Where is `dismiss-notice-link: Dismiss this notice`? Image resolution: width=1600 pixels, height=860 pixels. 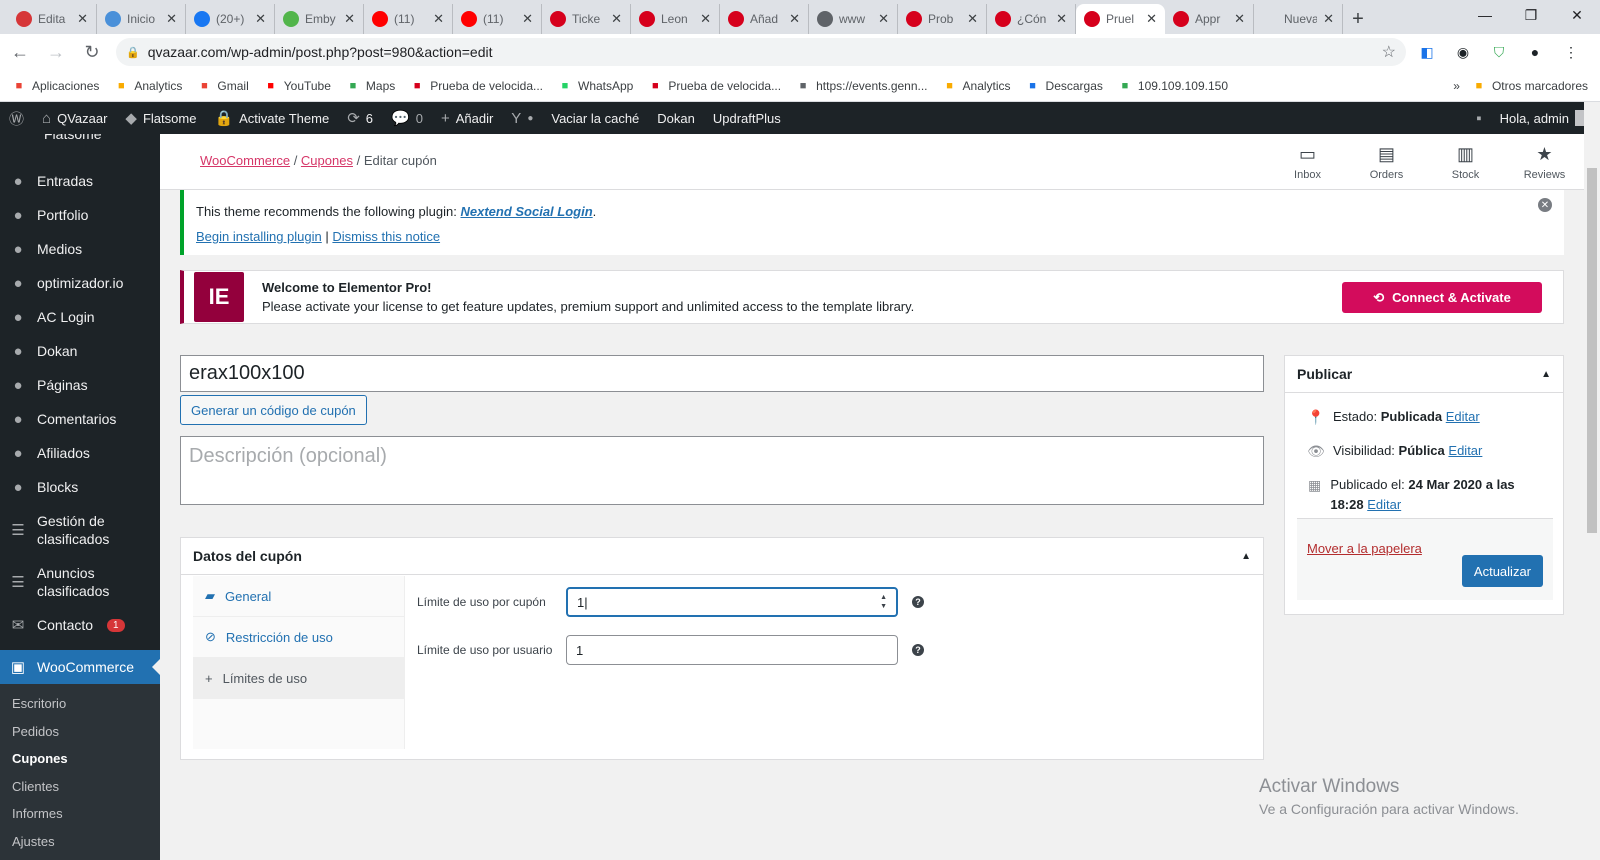
dismiss-notice-link: Dismiss this notice is located at coordinates (386, 236).